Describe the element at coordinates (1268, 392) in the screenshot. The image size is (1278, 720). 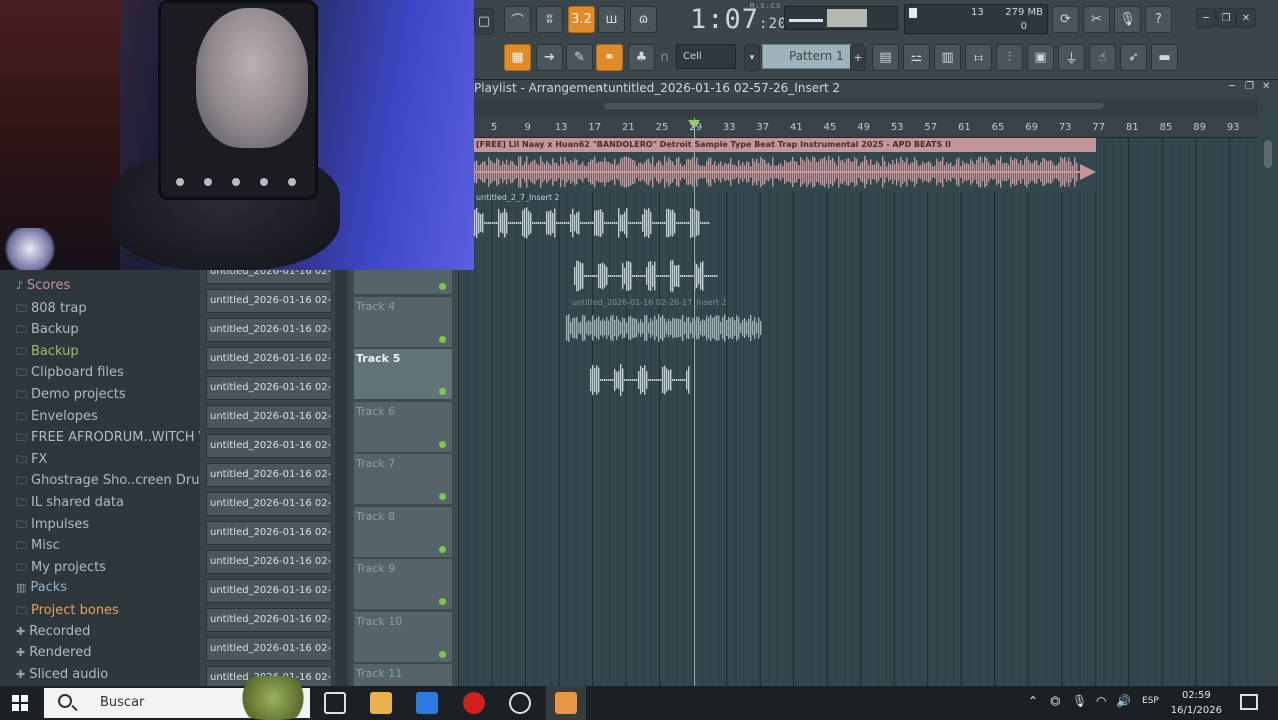
I see `playlist-vertical-scrollbar` at that location.